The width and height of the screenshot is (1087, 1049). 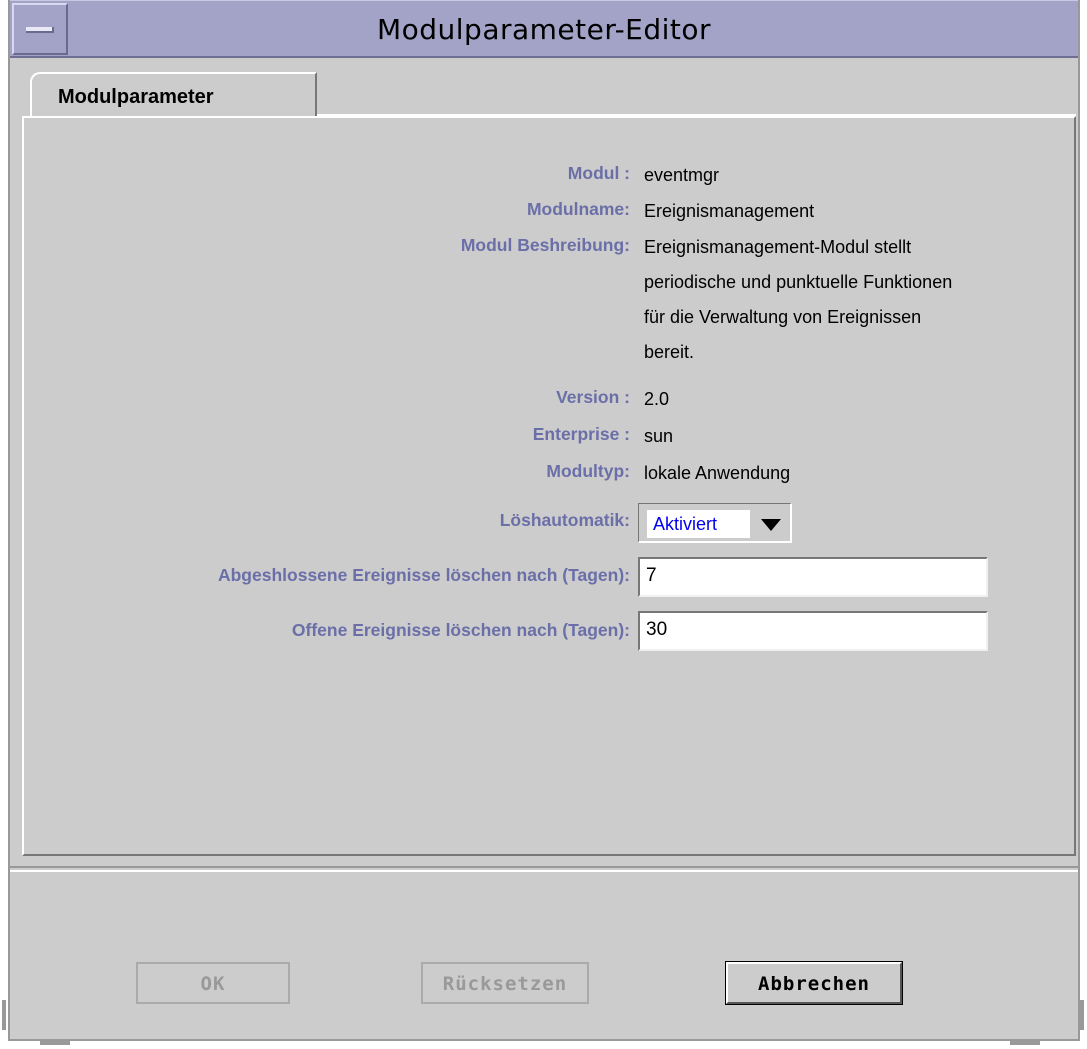 I want to click on beschreibung-line-1: Ereignismanagement-Modul stellt, so click(x=778, y=247).